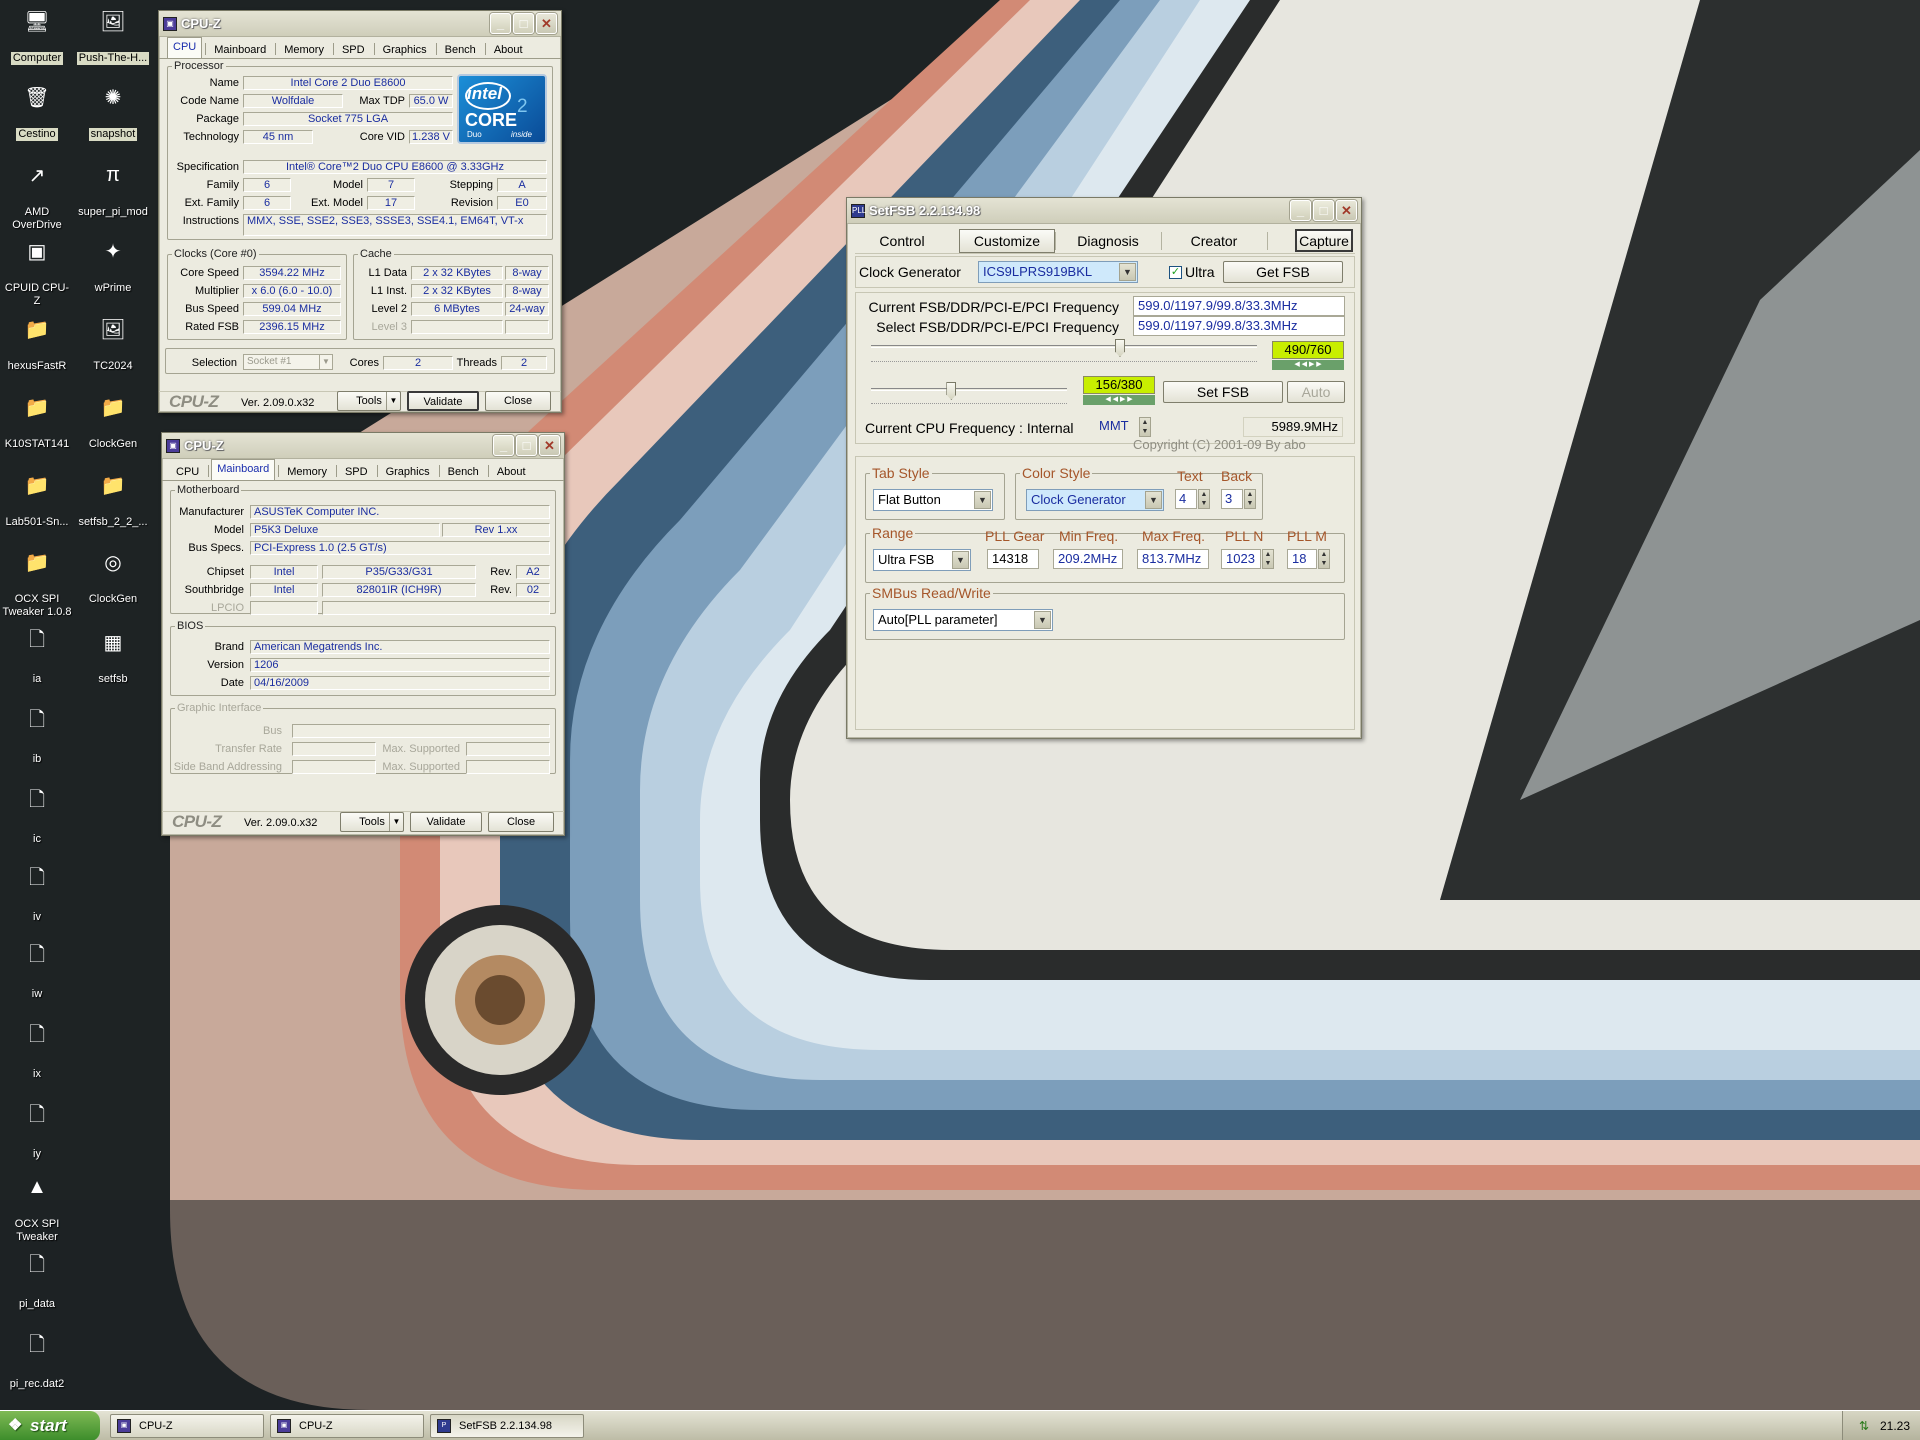 Image resolution: width=1920 pixels, height=1440 pixels. Describe the element at coordinates (1108, 241) in the screenshot. I see `tab-diagnosis: Diagnosis` at that location.